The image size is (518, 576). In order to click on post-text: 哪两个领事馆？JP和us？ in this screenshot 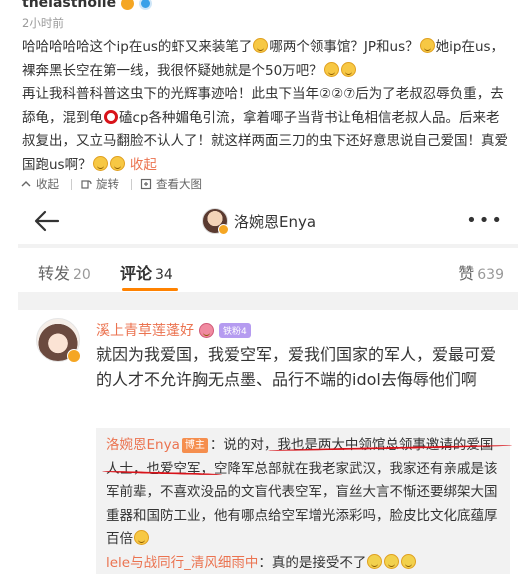, I will do `click(344, 47)`.